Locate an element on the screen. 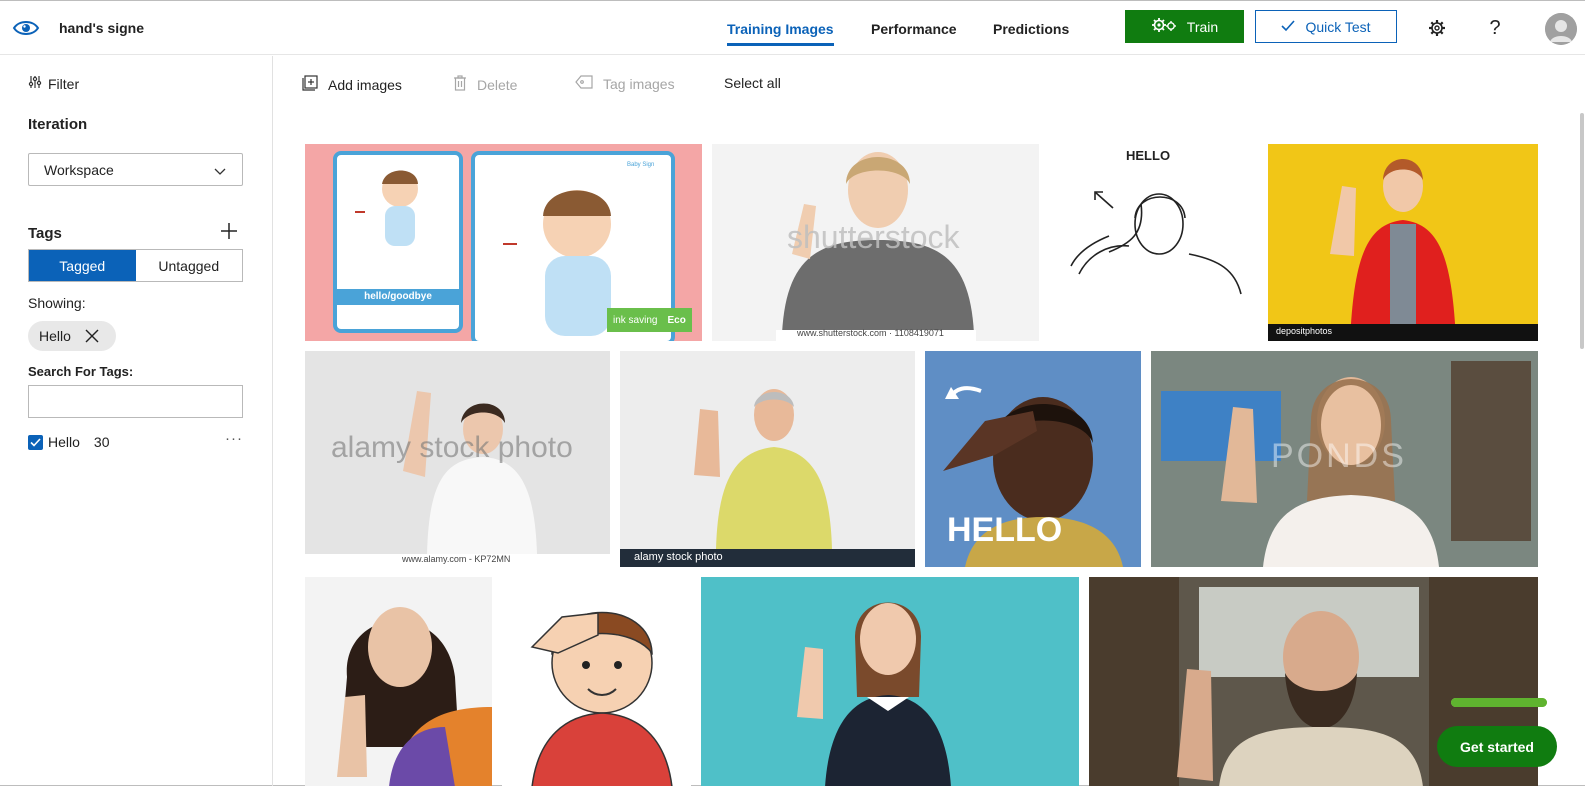 This screenshot has width=1585, height=786. tag-icon is located at coordinates (584, 83).